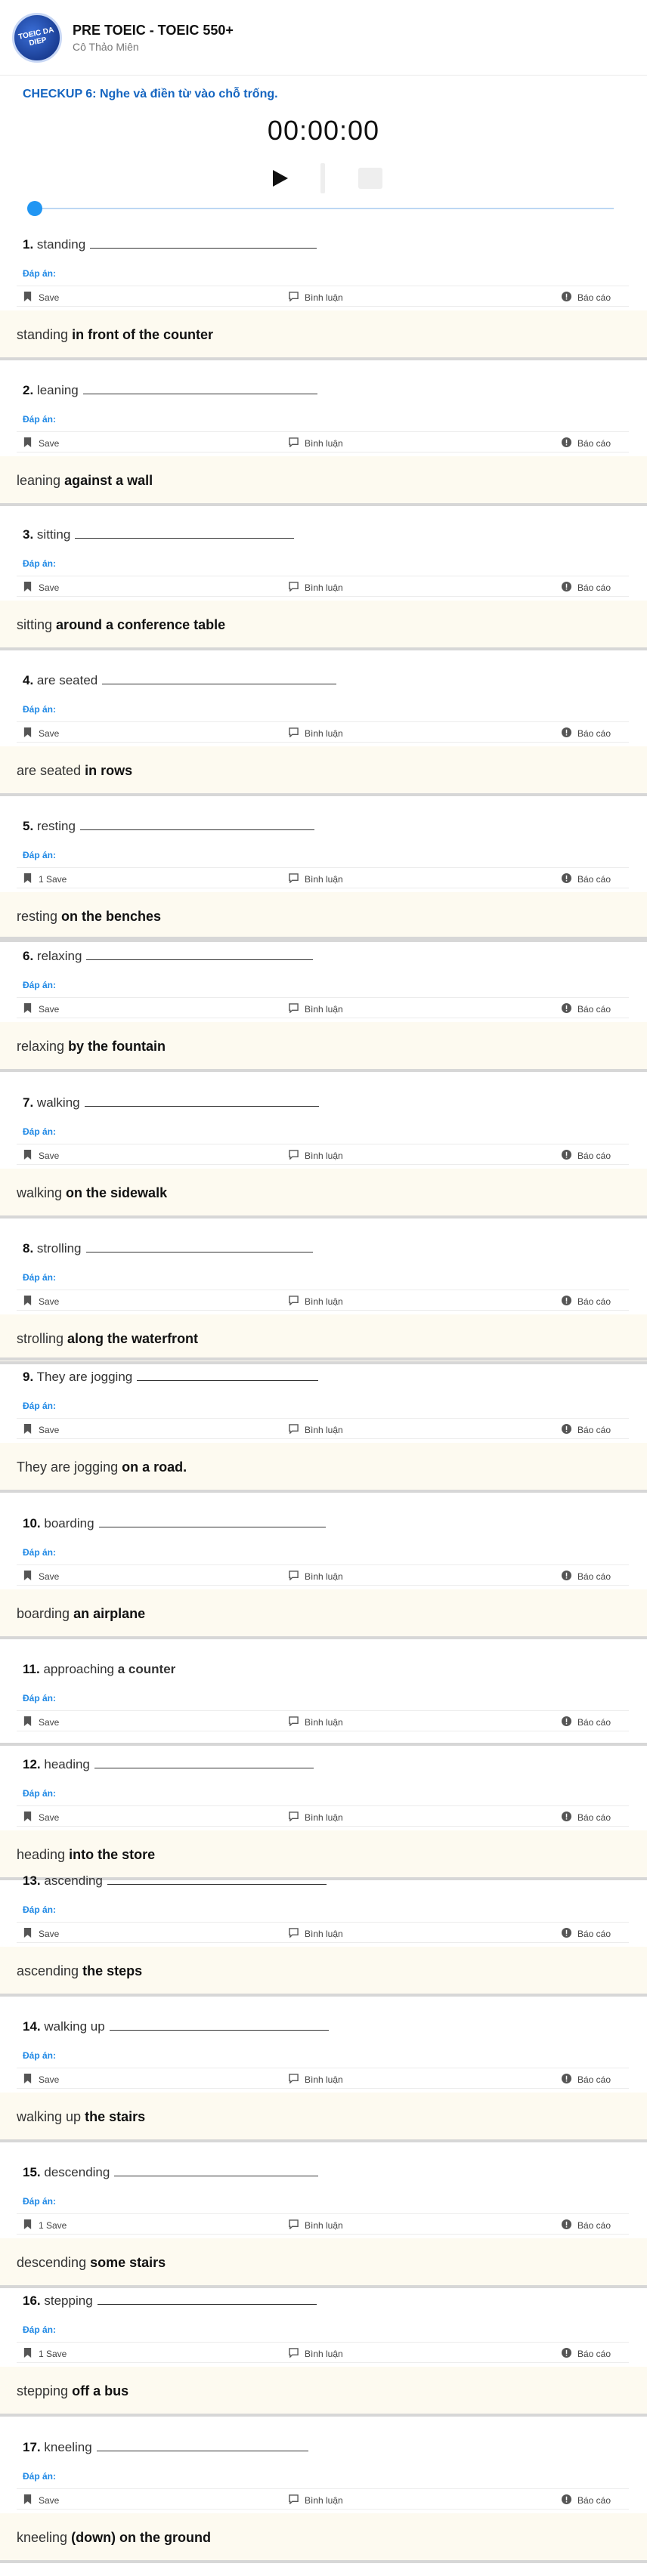  What do you see at coordinates (112, 1970) in the screenshot?
I see `answer-highlight: the steps` at bounding box center [112, 1970].